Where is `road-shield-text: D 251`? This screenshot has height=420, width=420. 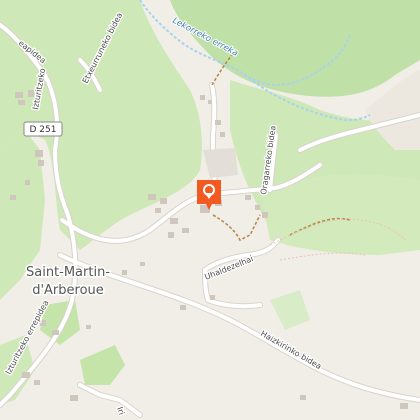 road-shield-text: D 251 is located at coordinates (43, 130).